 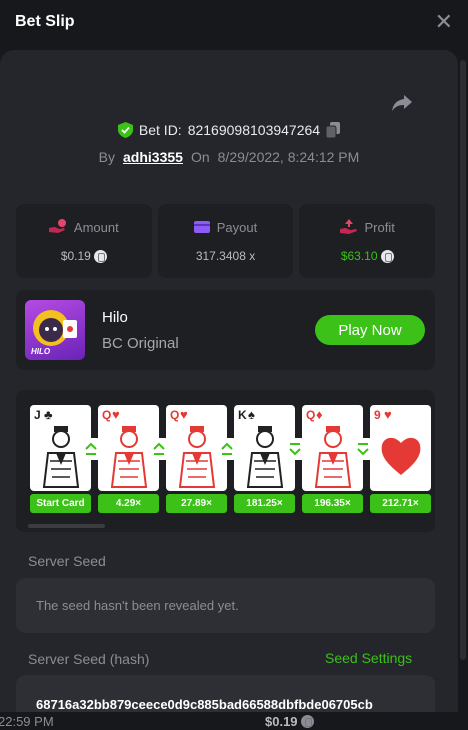 I want to click on card-multiplier: 196.35×, so click(x=332, y=503).